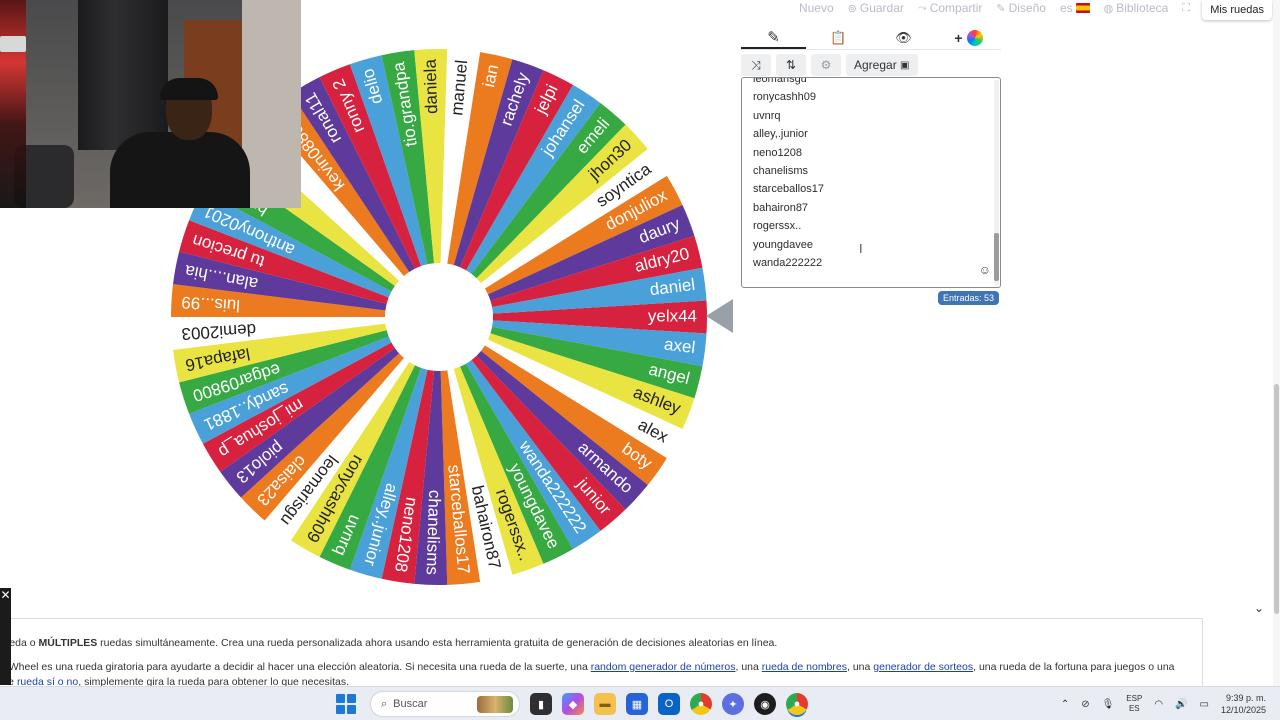  Describe the element at coordinates (1243, 704) in the screenshot. I see `clock: 9:39 p. m. 12/10/2025` at that location.